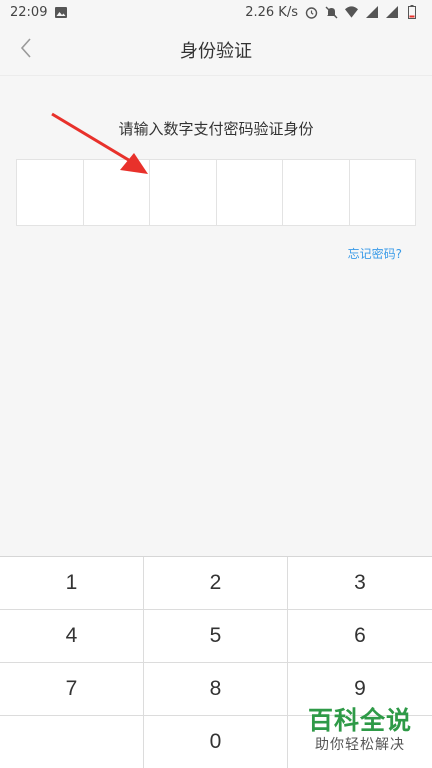 The image size is (432, 768). I want to click on chevron-left-icon, so click(26, 50).